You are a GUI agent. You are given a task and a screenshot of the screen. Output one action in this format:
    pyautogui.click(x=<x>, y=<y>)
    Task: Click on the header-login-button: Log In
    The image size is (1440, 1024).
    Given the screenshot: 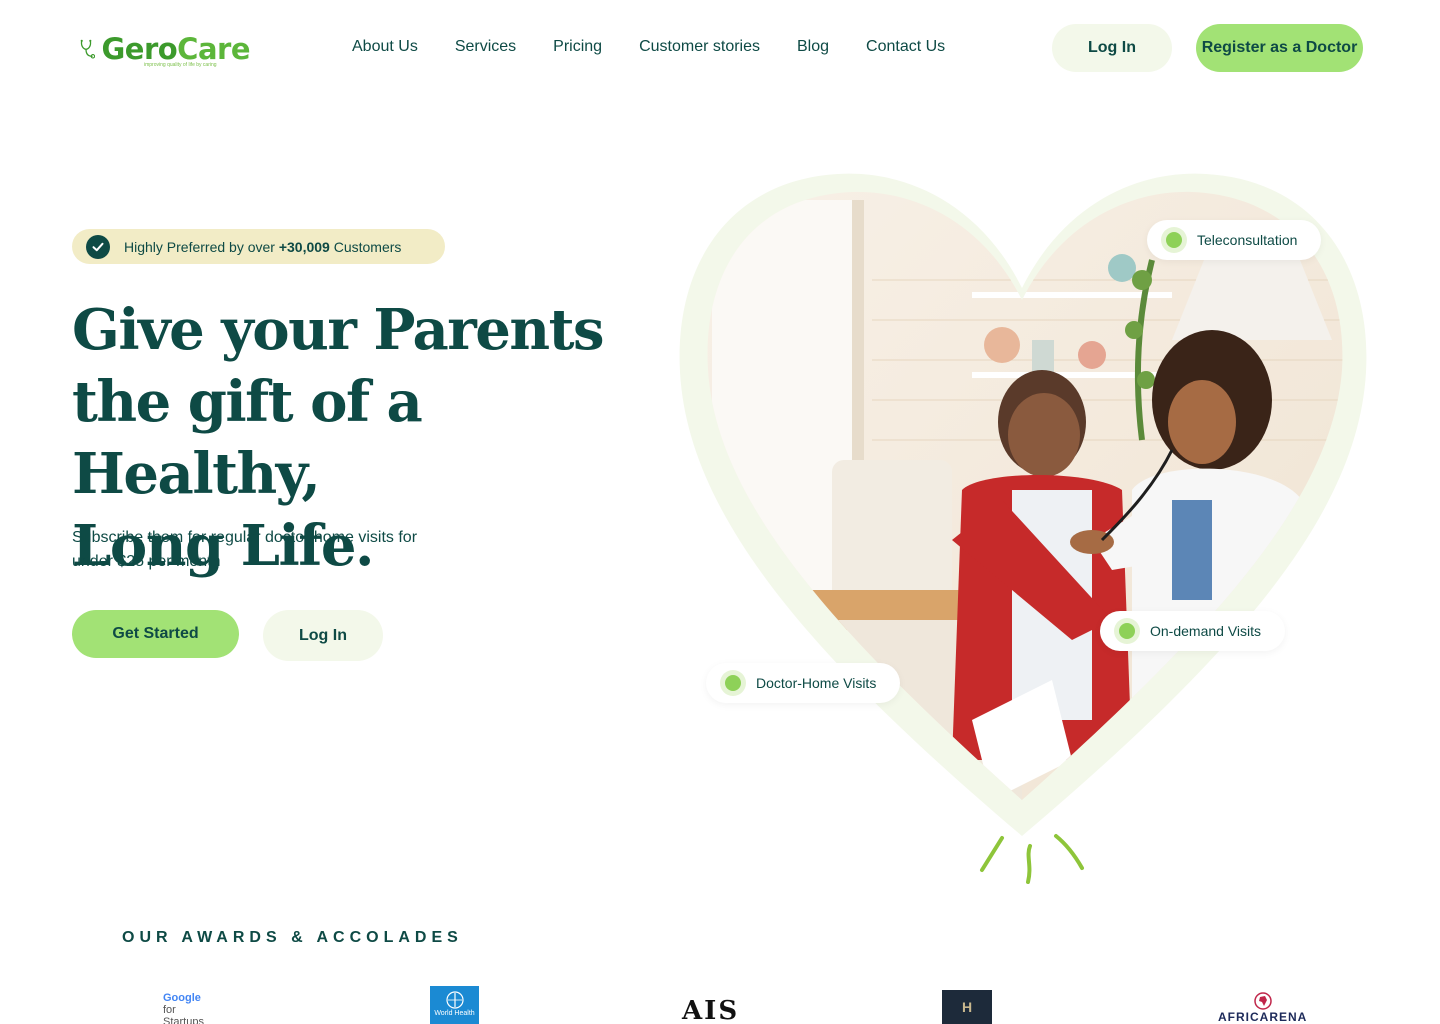 What is the action you would take?
    pyautogui.click(x=1112, y=48)
    